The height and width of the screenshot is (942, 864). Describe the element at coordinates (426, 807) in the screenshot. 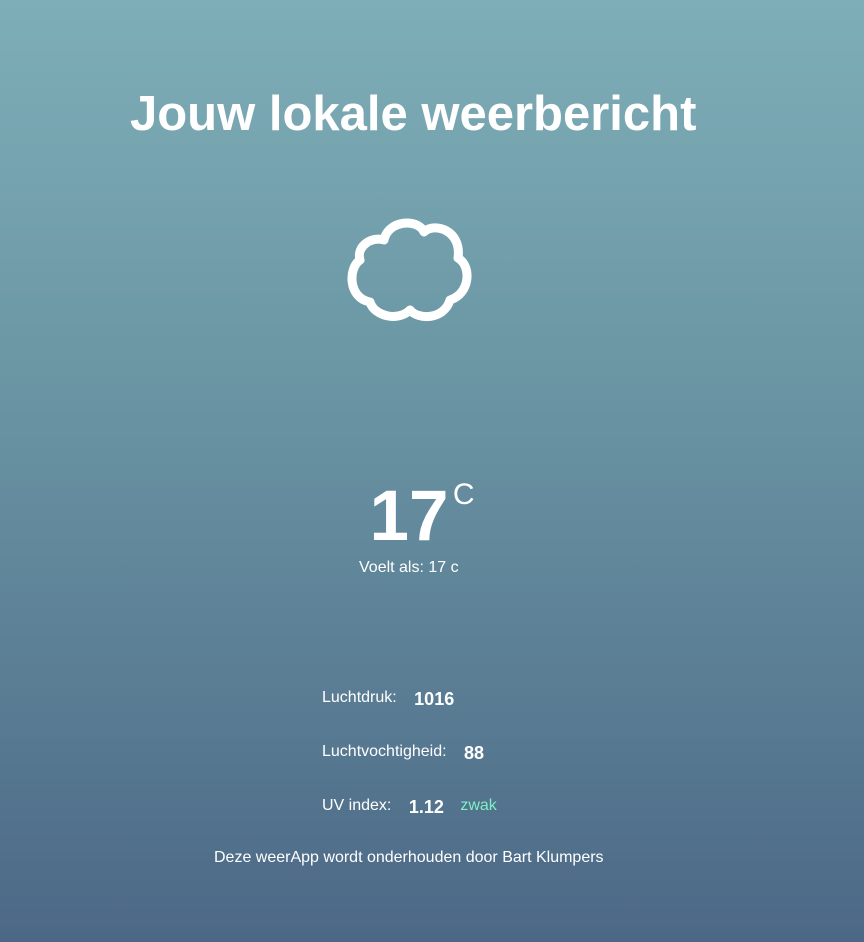

I see `uv-value: 1.12` at that location.